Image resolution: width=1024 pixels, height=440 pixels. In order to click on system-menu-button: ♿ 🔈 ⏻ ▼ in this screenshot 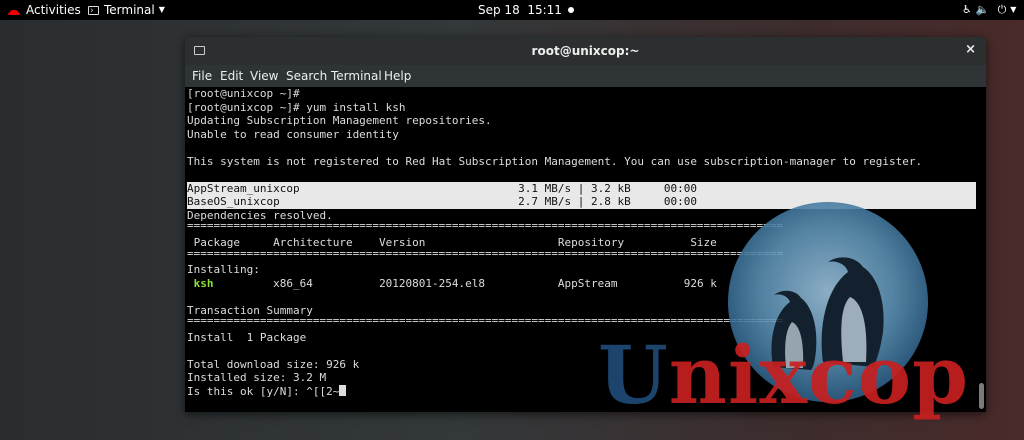, I will do `click(987, 10)`.